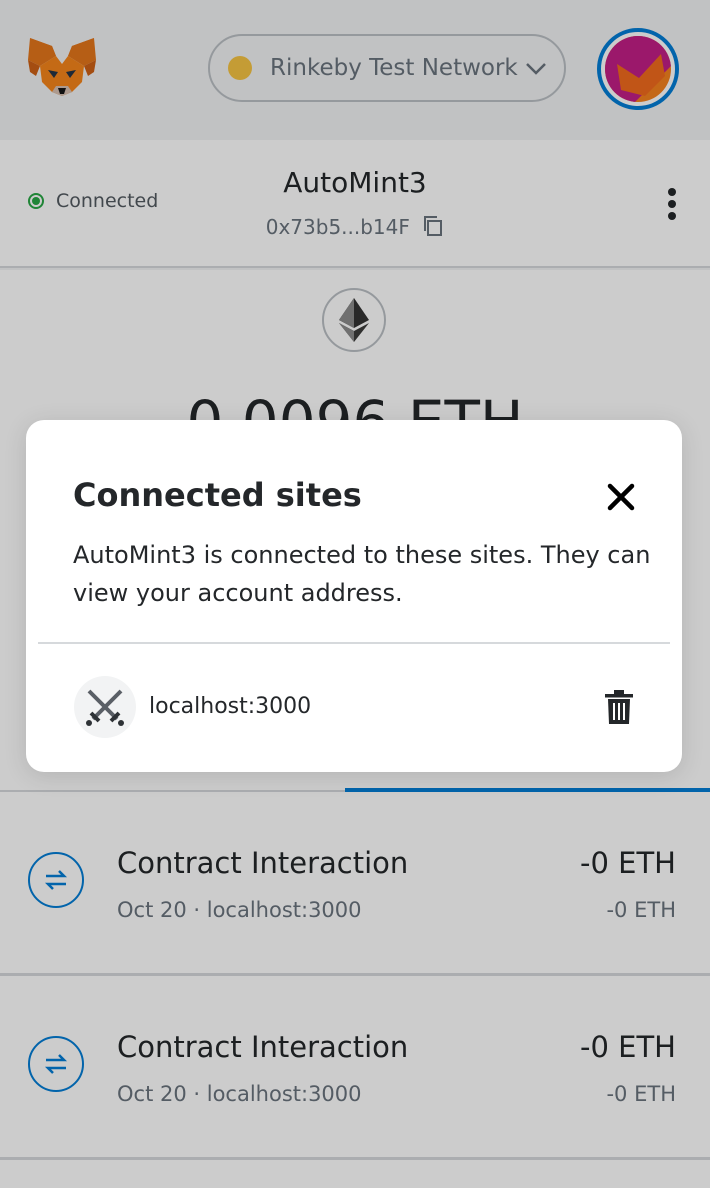 The image size is (710, 1188). Describe the element at coordinates (354, 643) in the screenshot. I see `modal-divider` at that location.